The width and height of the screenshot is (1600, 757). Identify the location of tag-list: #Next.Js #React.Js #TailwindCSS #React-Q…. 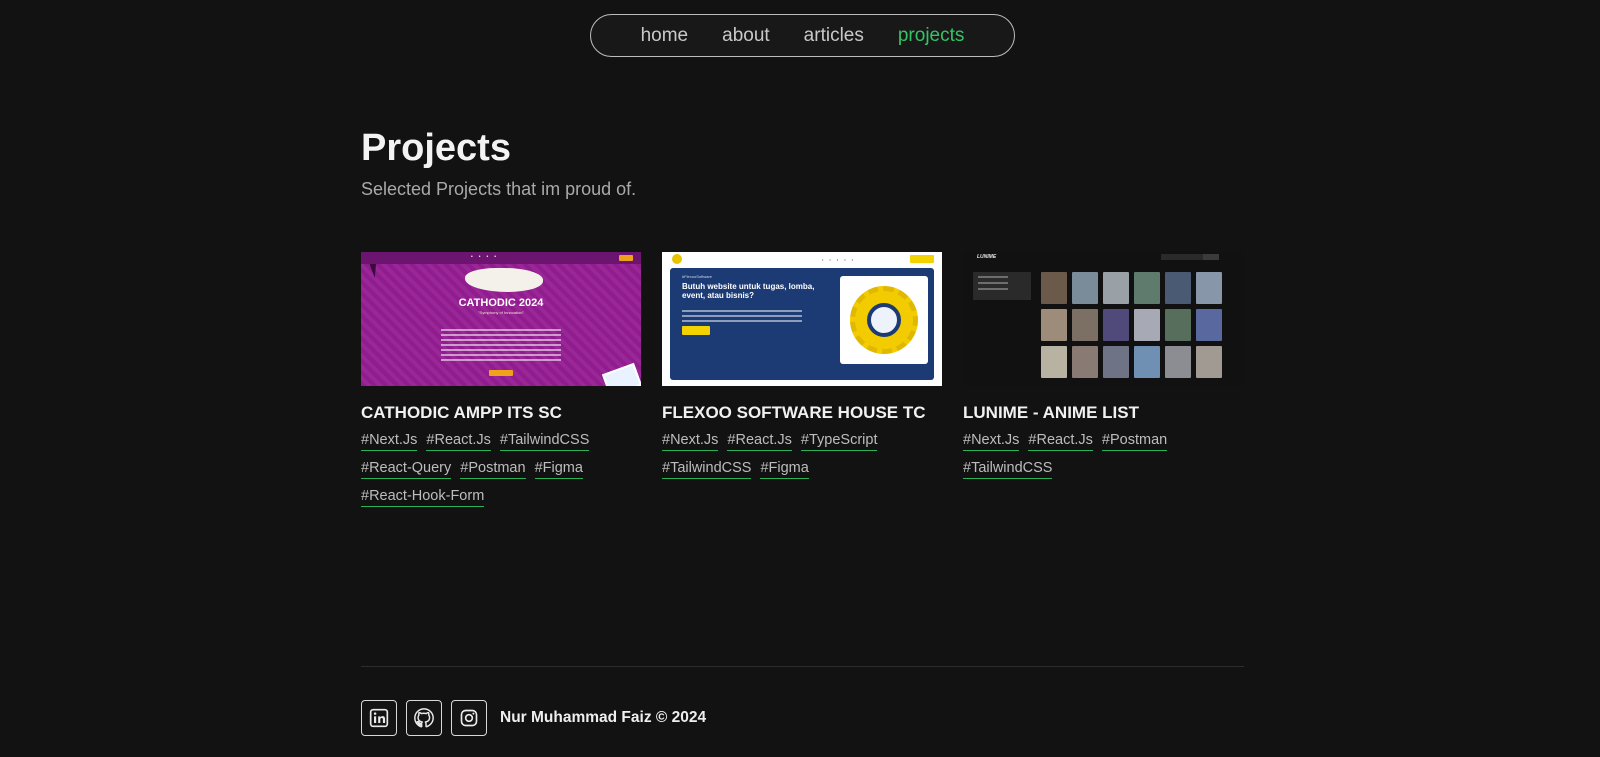
(501, 469).